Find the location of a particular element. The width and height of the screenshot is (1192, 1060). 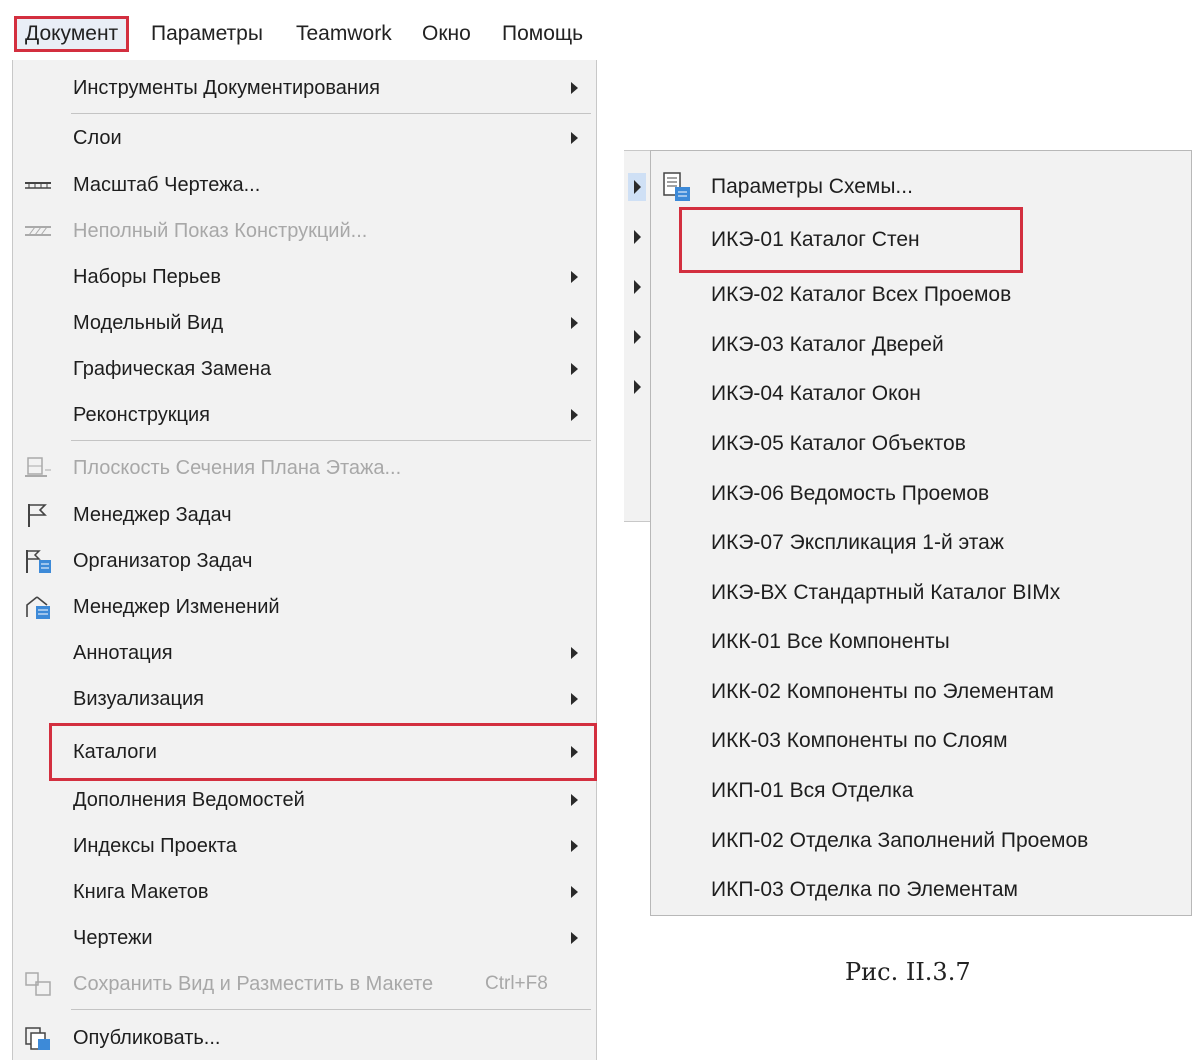

submenu-item-ikk-01: ИКК-01 Все Компоненты is located at coordinates (921, 642).